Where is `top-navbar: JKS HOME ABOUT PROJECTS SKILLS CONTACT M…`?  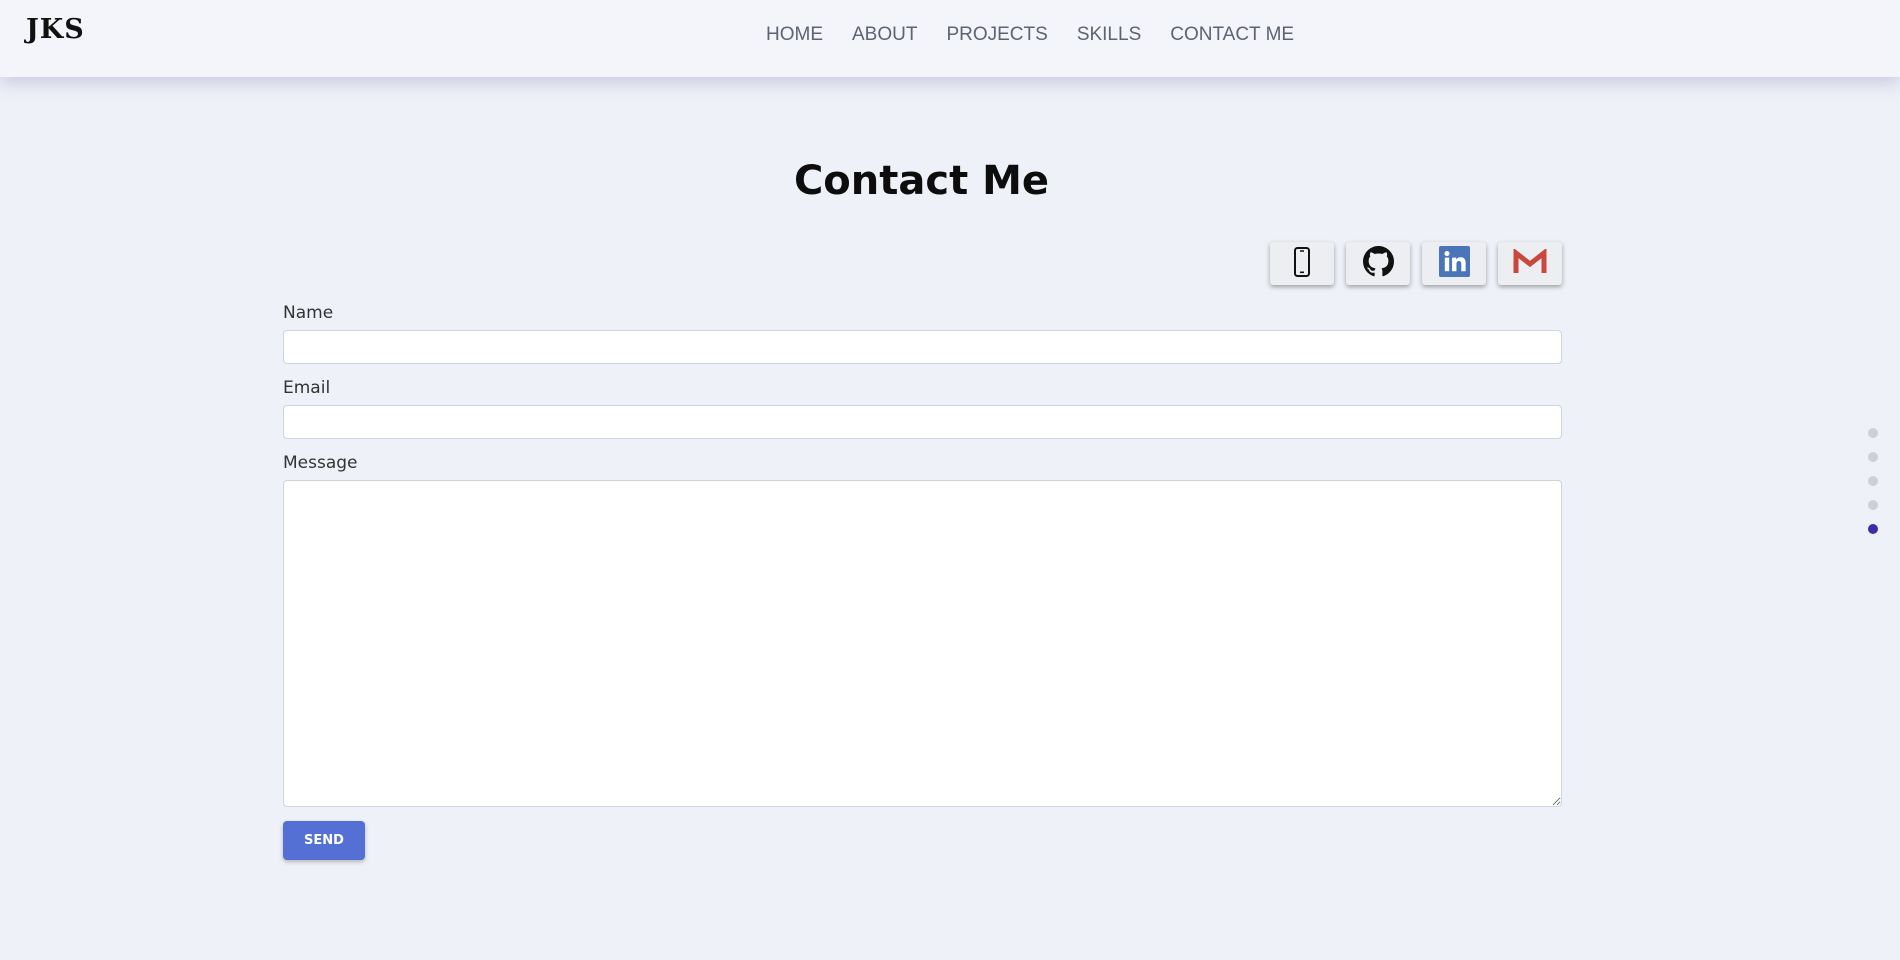
top-navbar: JKS HOME ABOUT PROJECTS SKILLS CONTACT M… is located at coordinates (950, 38).